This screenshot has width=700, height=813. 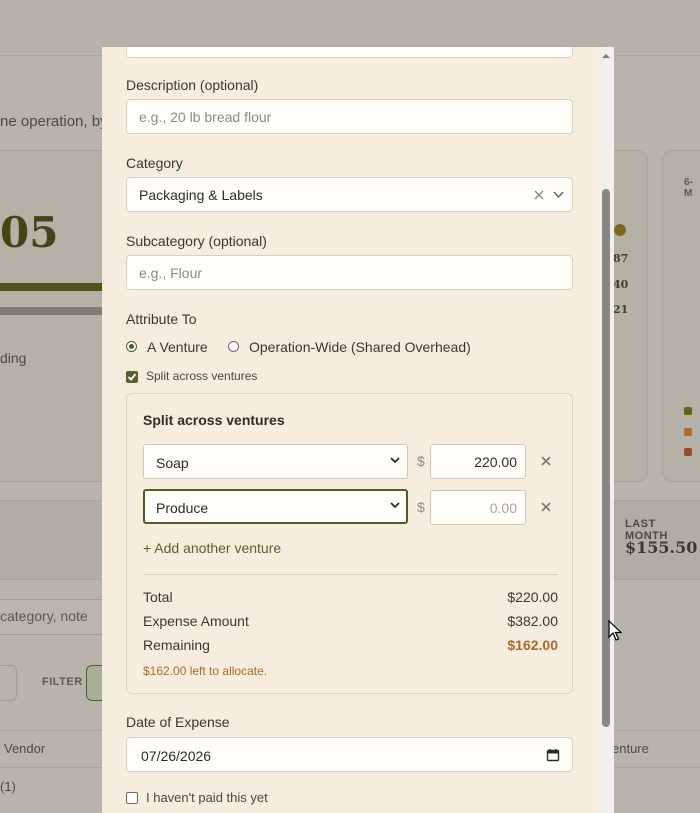 What do you see at coordinates (615, 630) in the screenshot?
I see `mouse-cursor-icon` at bounding box center [615, 630].